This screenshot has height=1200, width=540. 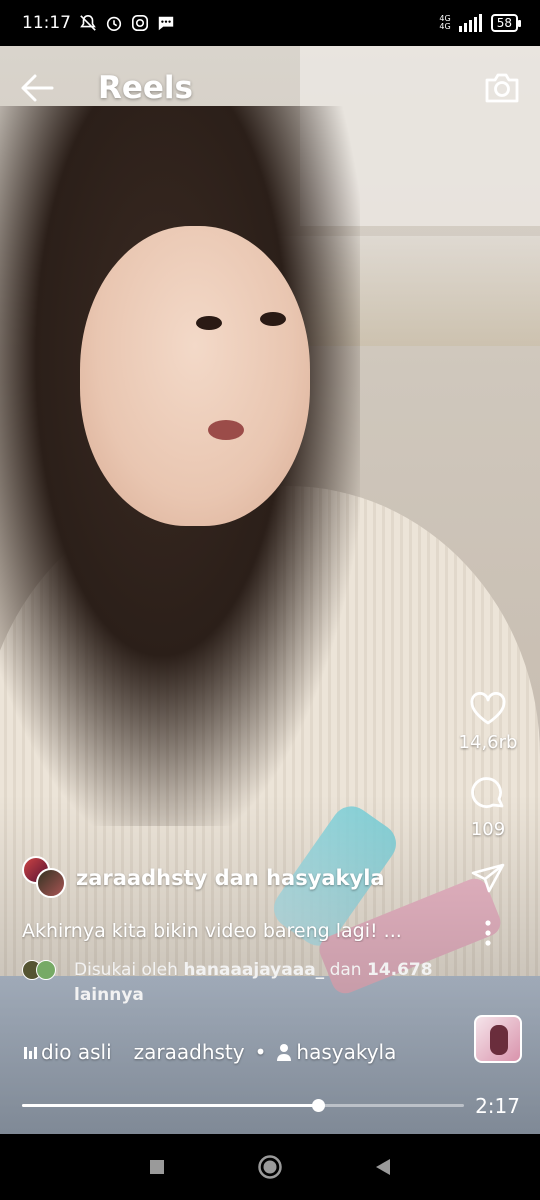 I want to click on system-navigation-bar, so click(x=270, y=1167).